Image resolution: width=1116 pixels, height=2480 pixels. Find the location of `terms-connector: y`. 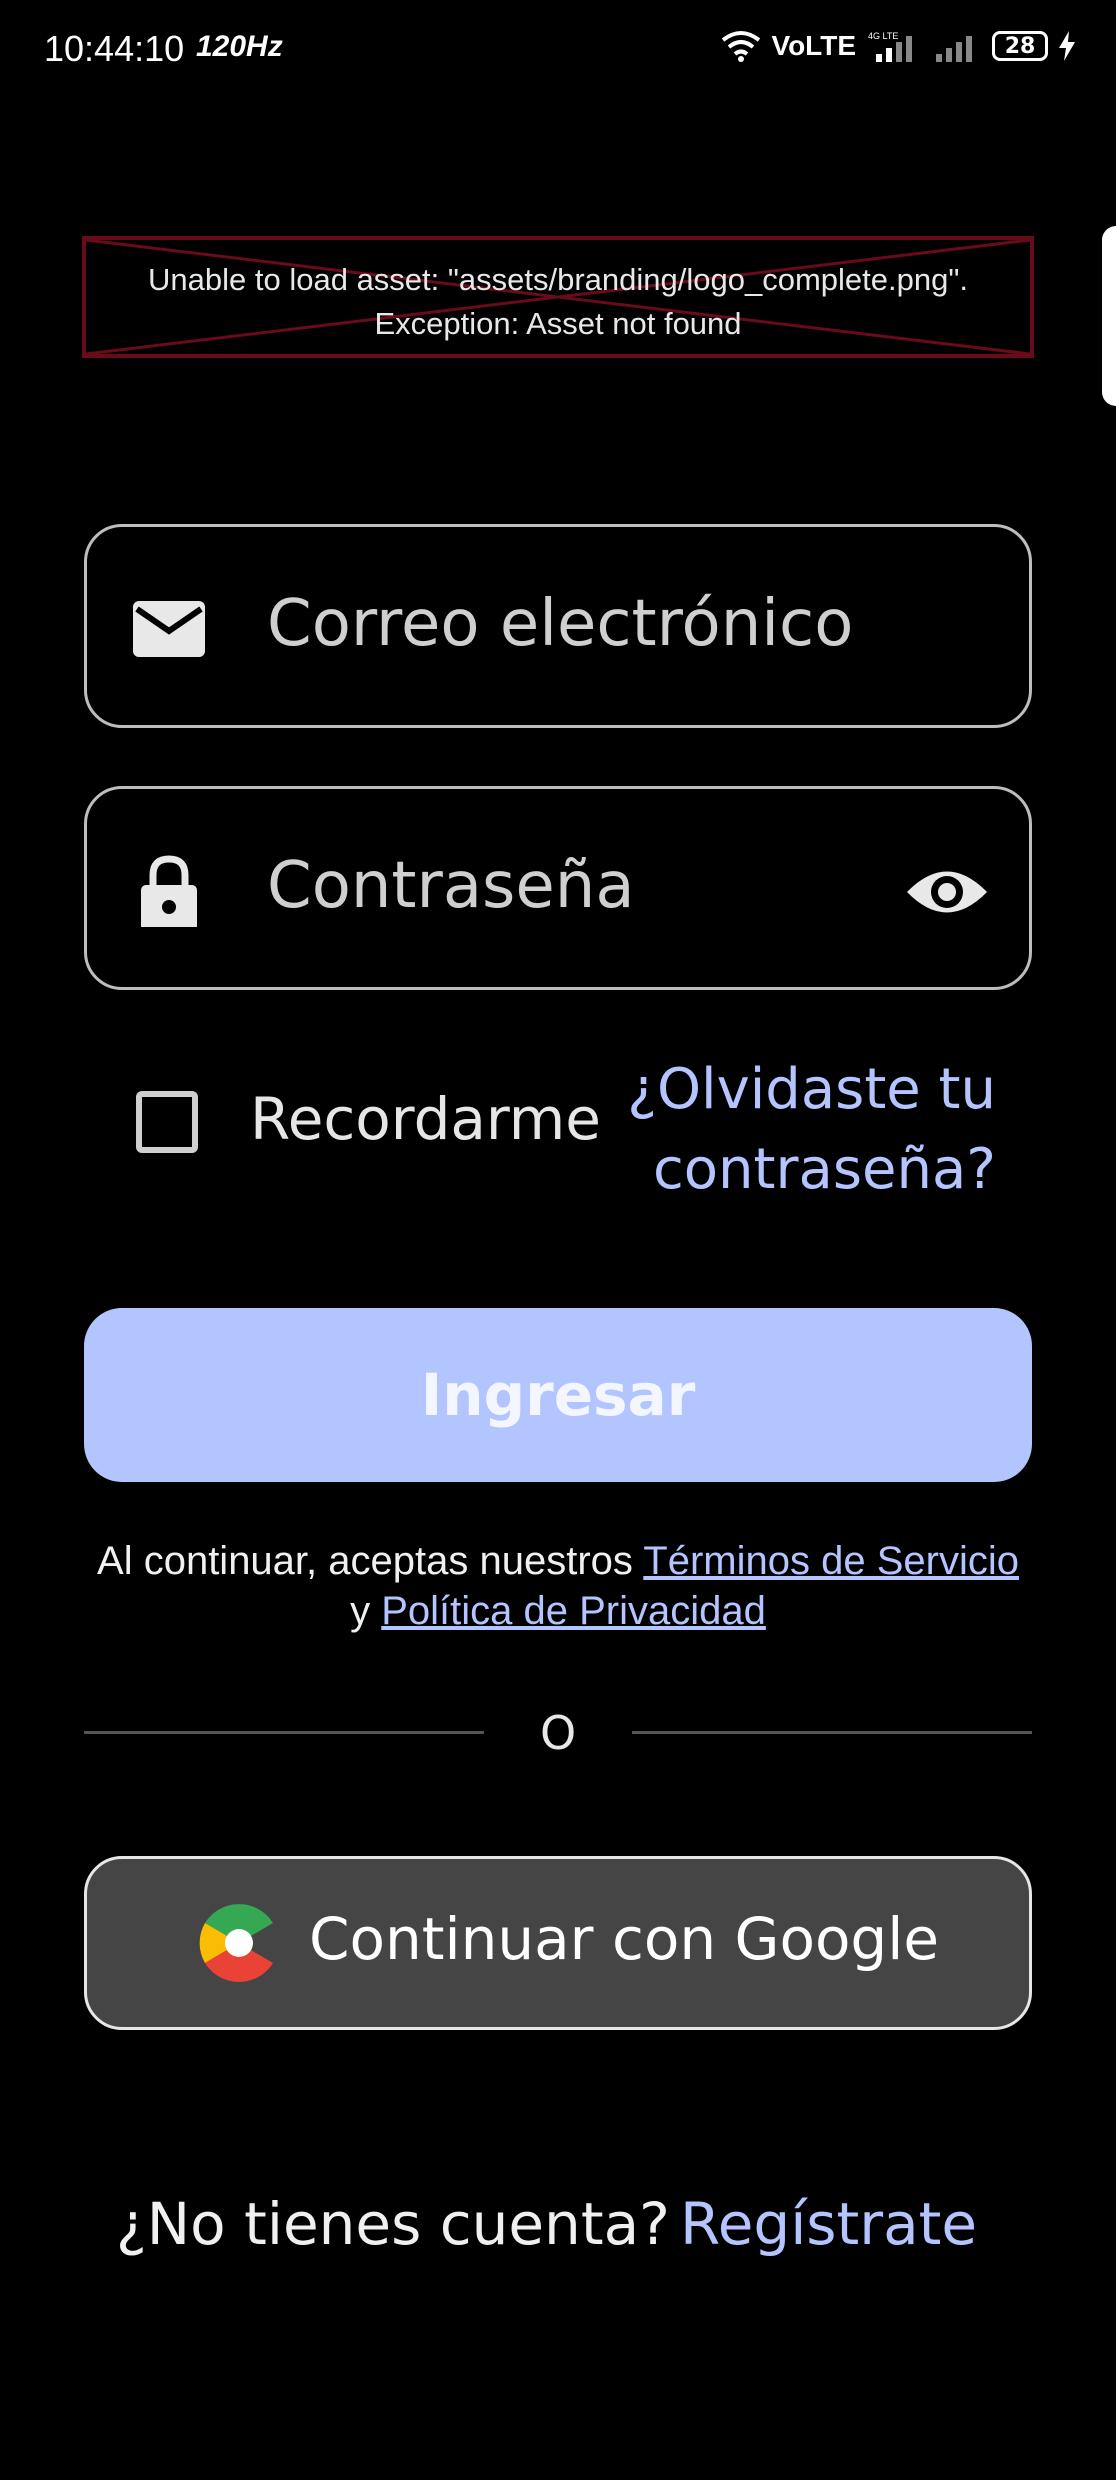

terms-connector: y is located at coordinates (366, 1611).